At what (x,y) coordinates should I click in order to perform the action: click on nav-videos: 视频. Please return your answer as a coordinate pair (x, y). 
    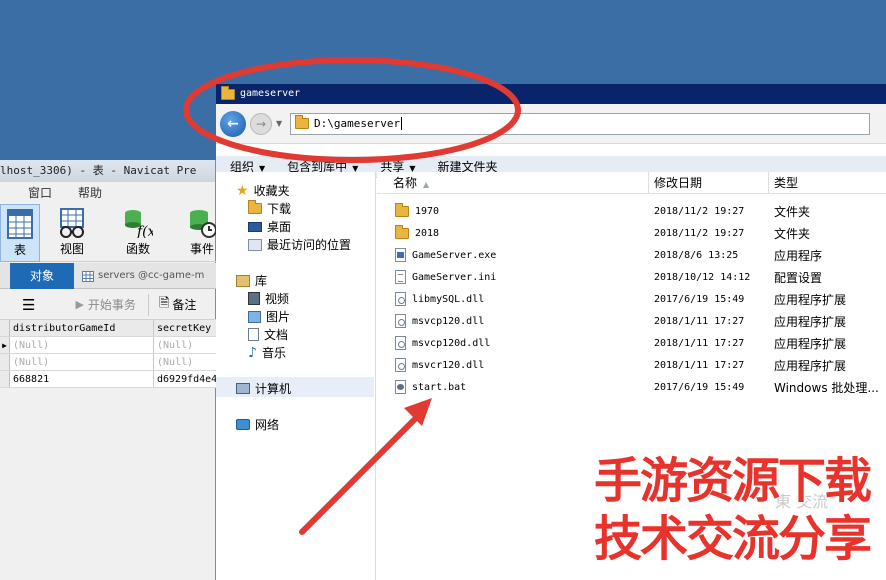
    Looking at the image, I should click on (268, 298).